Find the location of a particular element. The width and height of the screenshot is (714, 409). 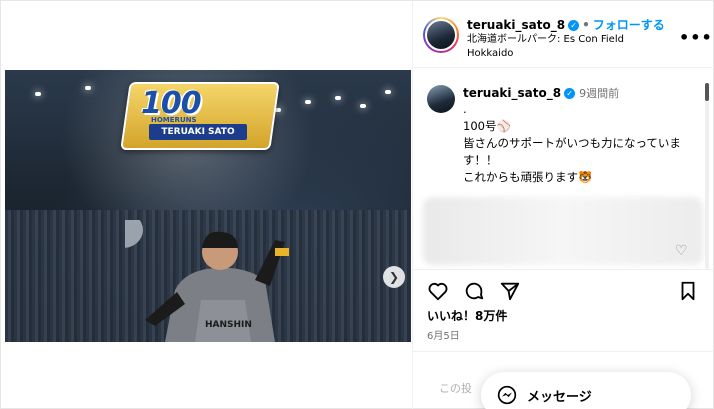

action-bar is located at coordinates (563, 289).